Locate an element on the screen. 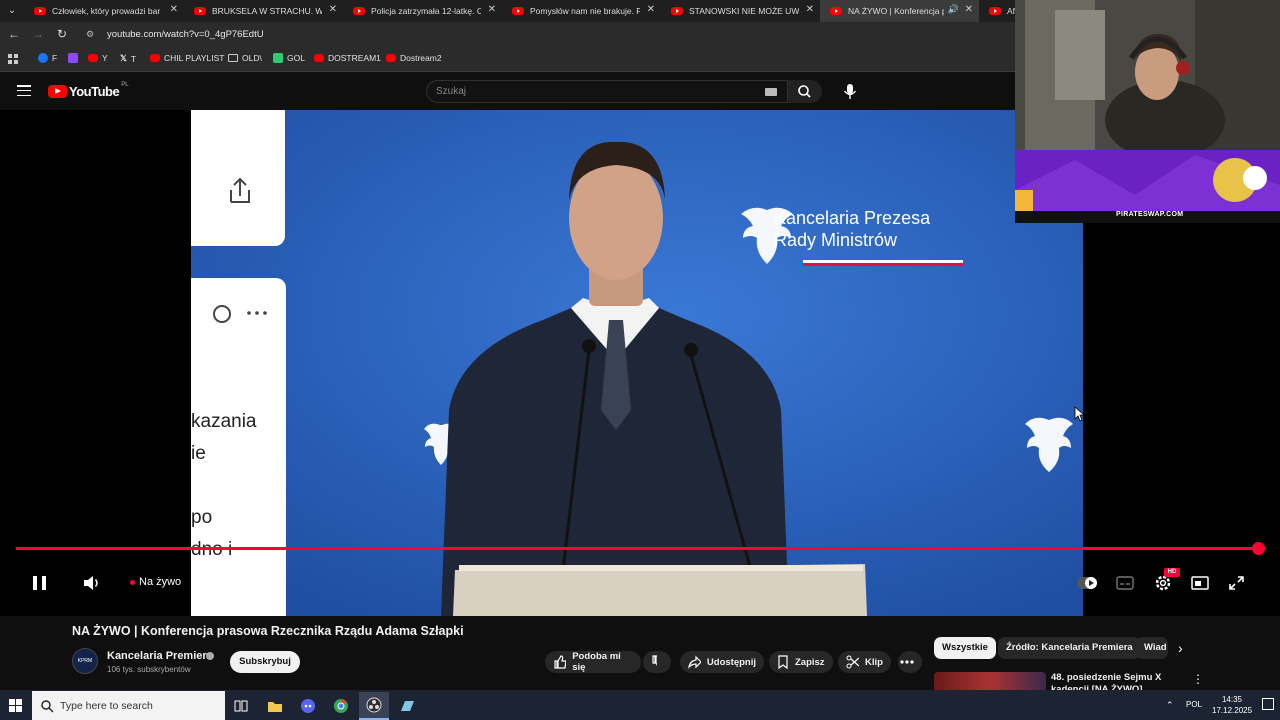 This screenshot has width=1280, height=720. clock-time: 14:35 is located at coordinates (1232, 699).